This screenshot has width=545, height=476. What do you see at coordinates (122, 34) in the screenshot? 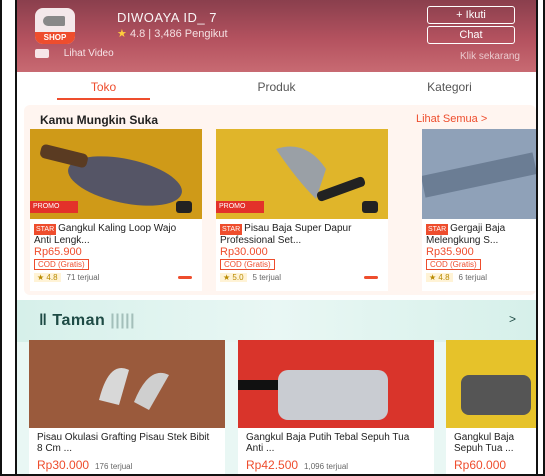
I see `star-icon: ★` at bounding box center [122, 34].